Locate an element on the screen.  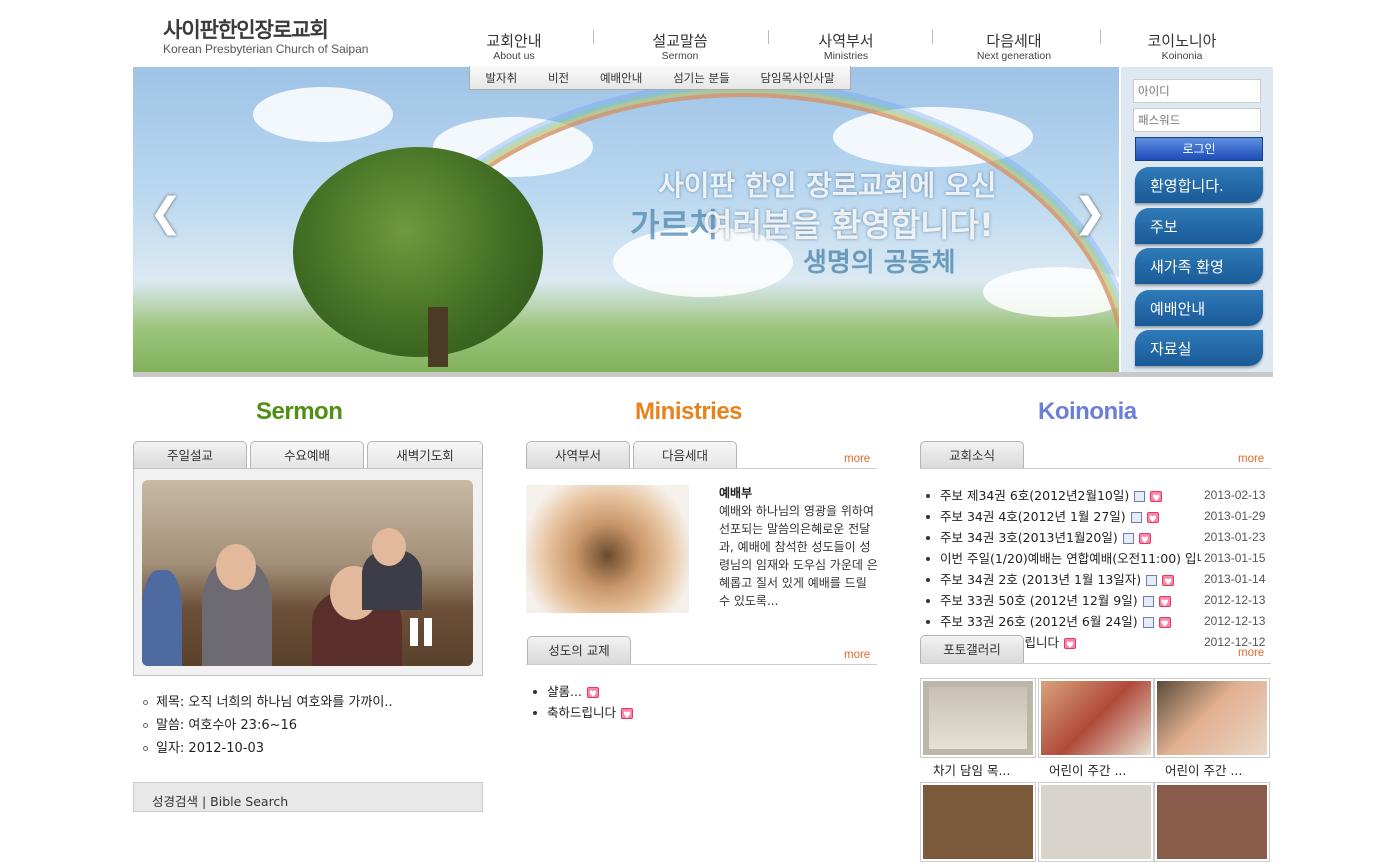
nav-label-kr: 다음세대 is located at coordinates (1014, 41).